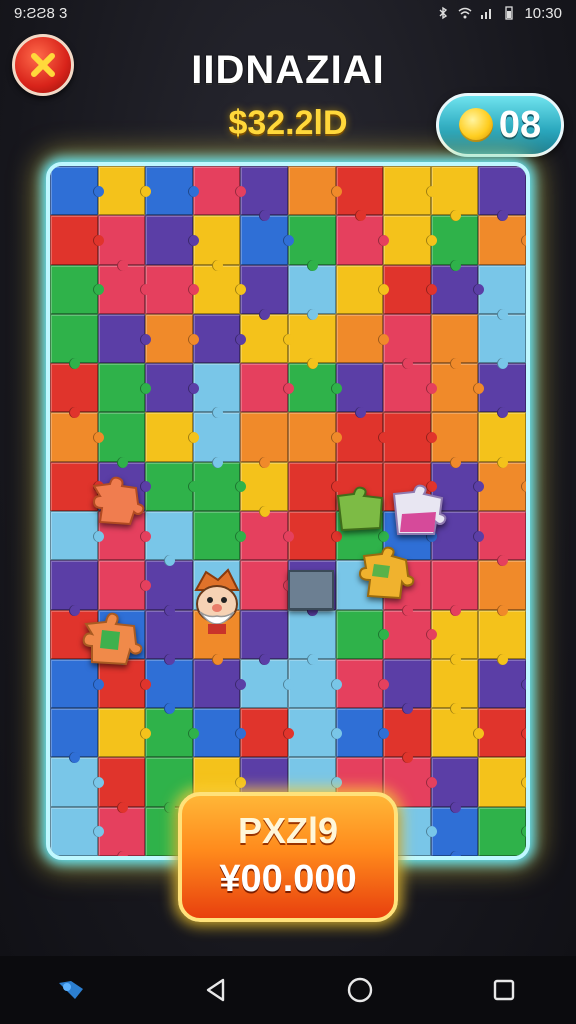 This screenshot has height=1024, width=576. What do you see at coordinates (520, 124) in the screenshot?
I see `coin-count: 08` at bounding box center [520, 124].